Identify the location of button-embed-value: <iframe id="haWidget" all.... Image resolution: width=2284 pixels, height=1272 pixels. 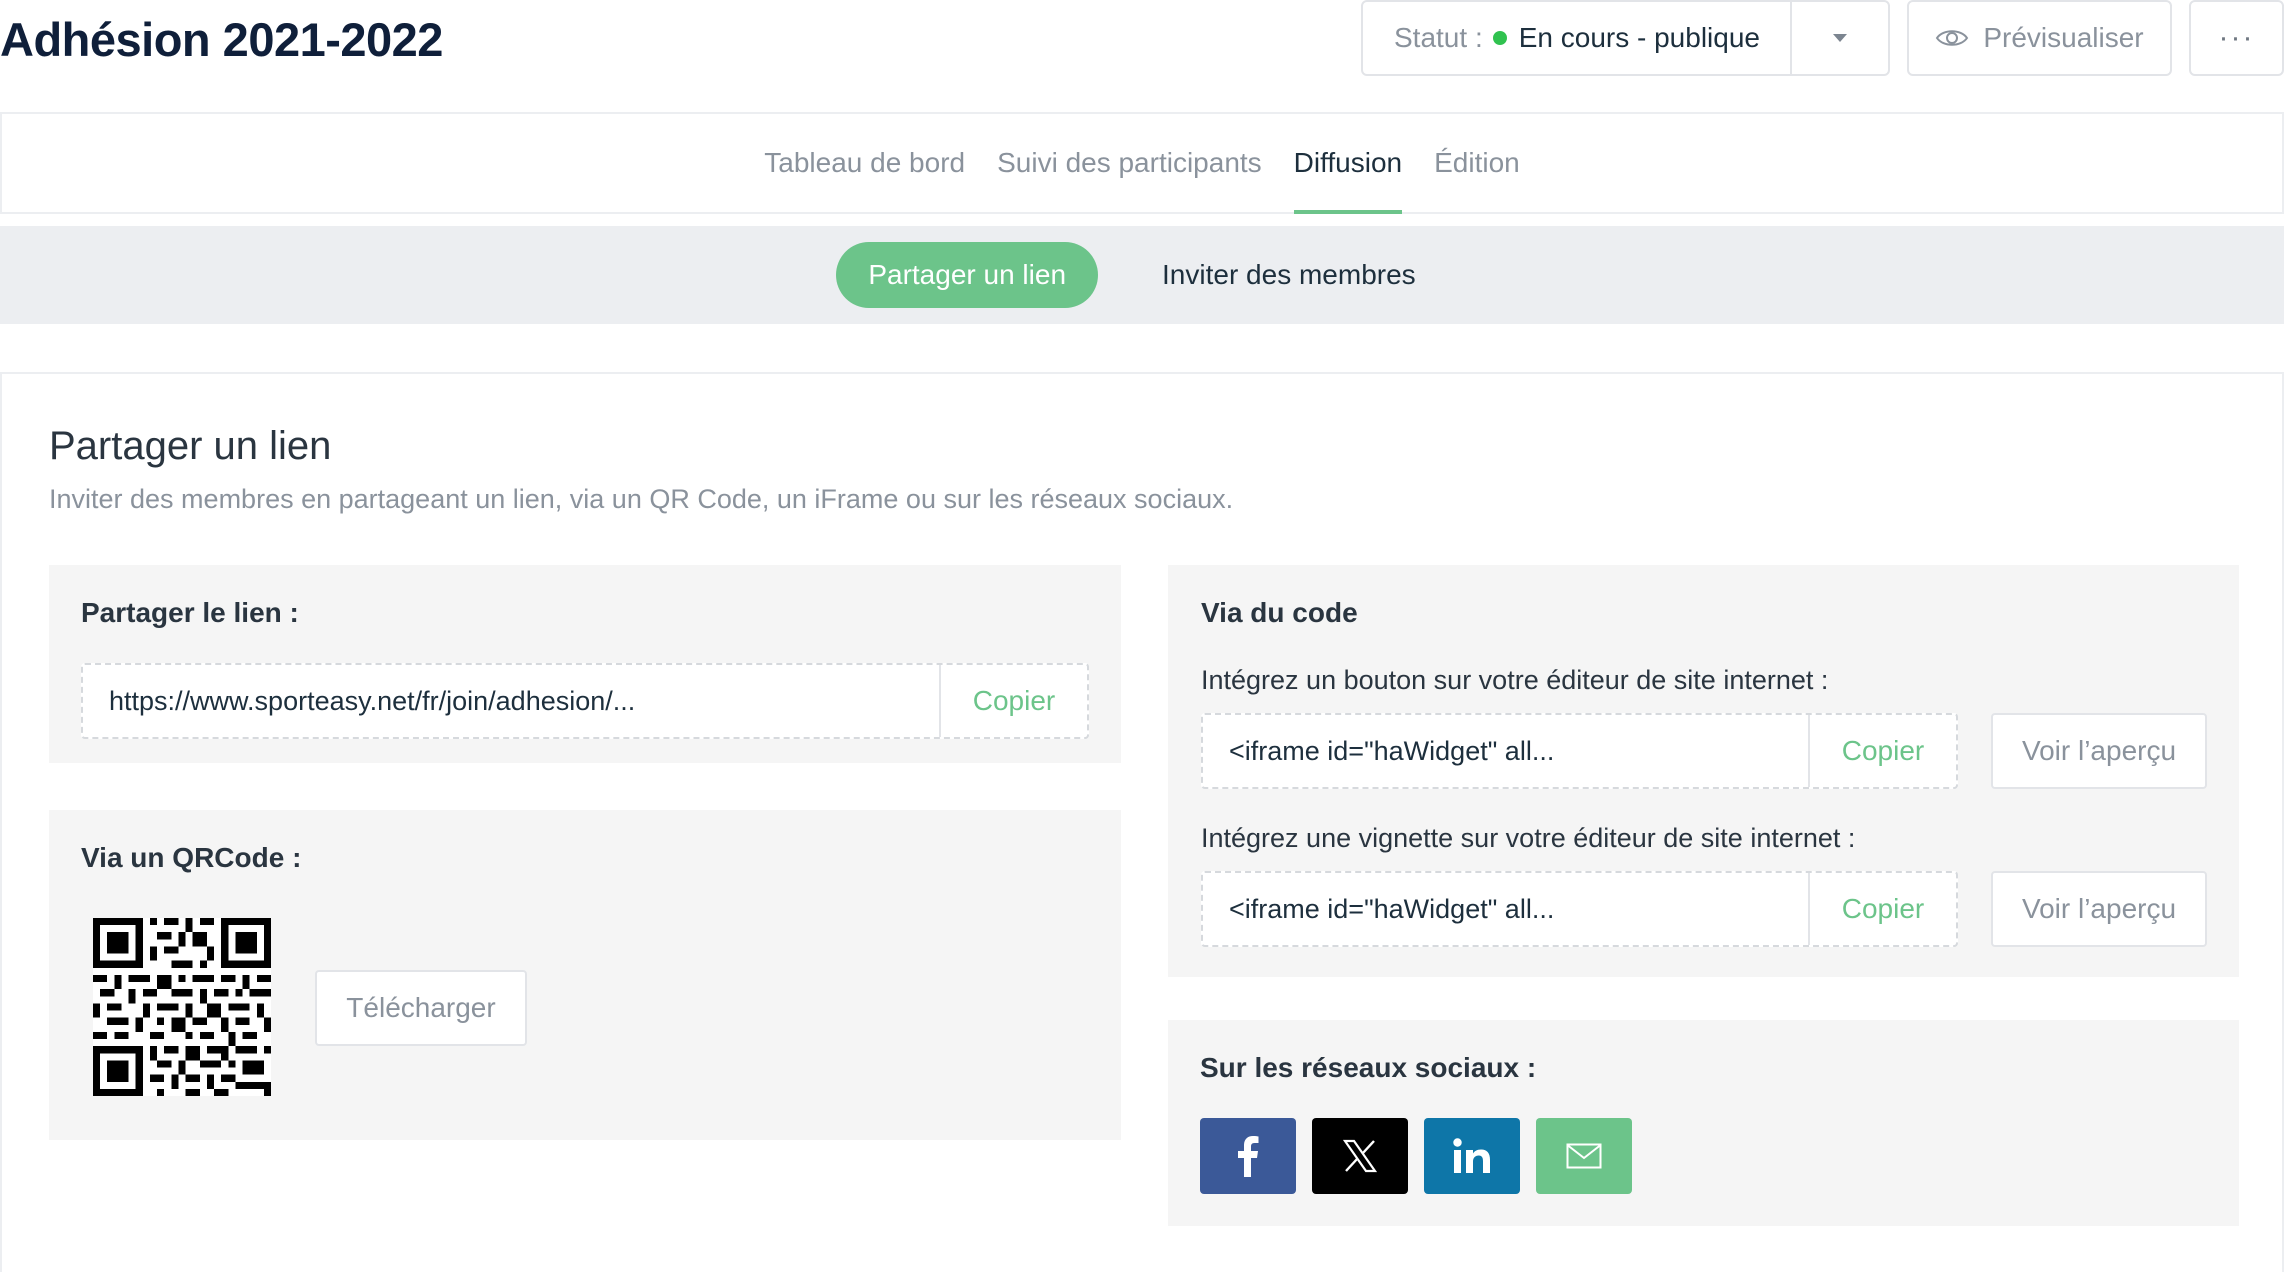
(1505, 751).